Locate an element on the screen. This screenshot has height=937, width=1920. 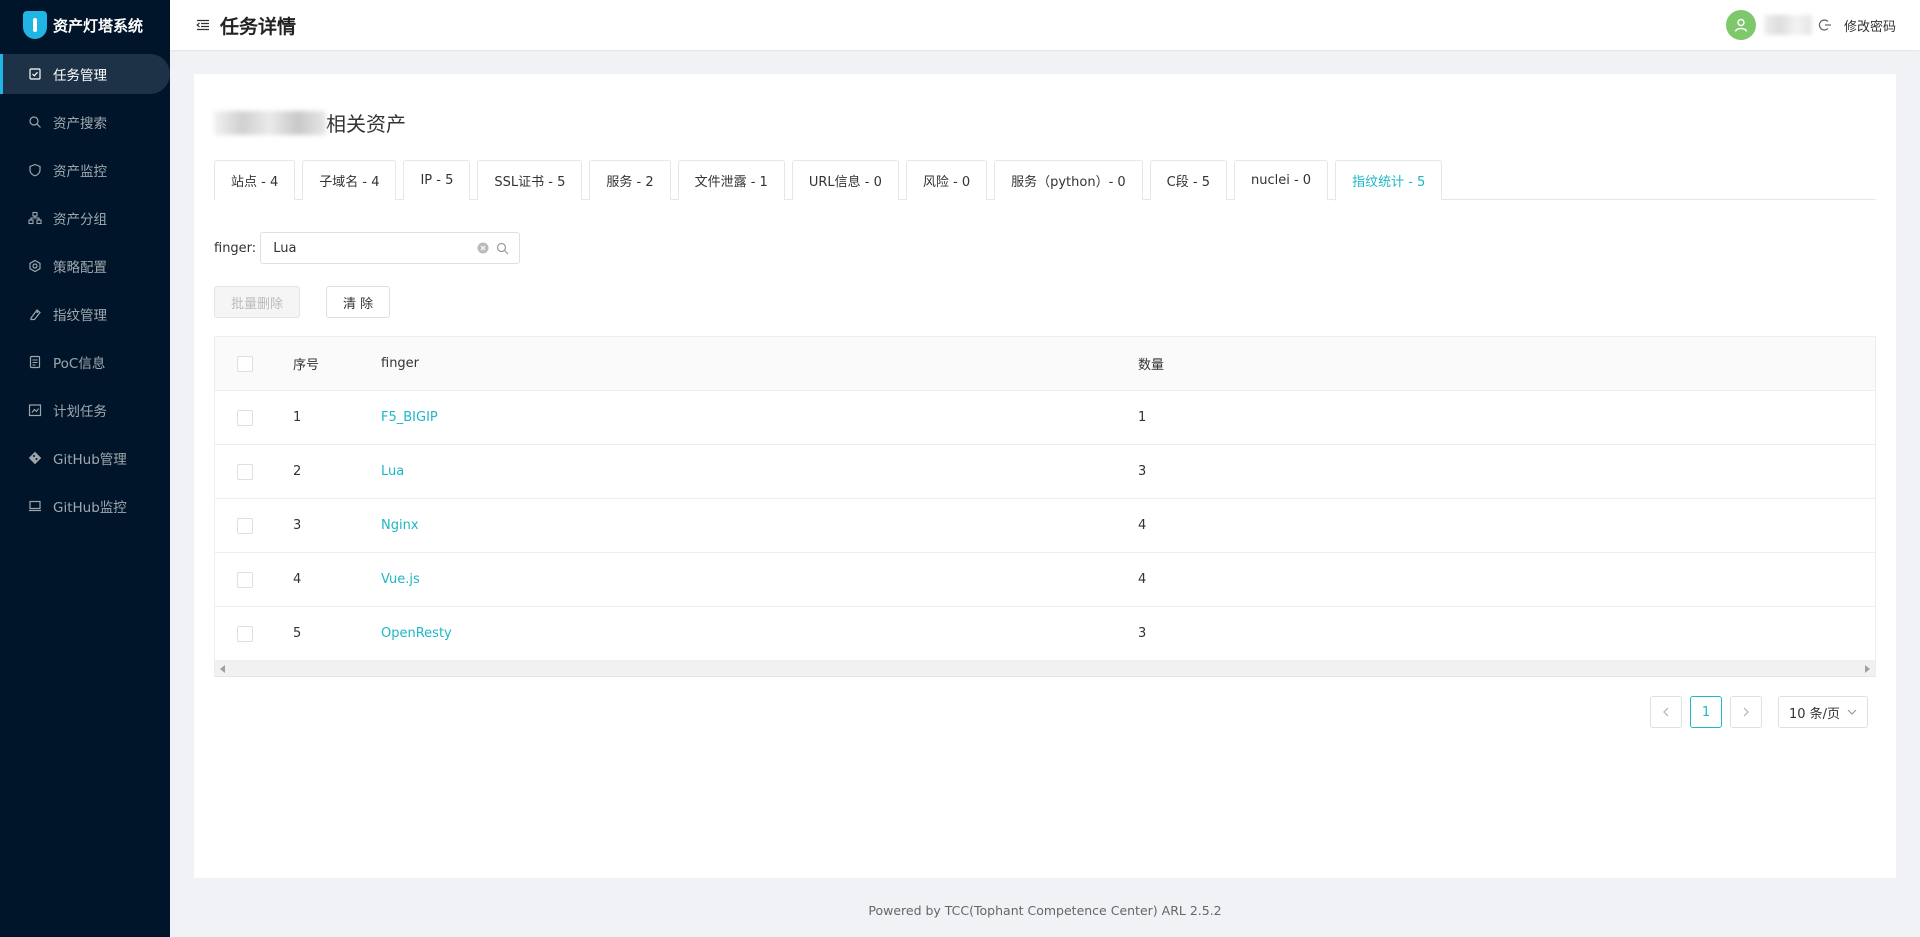
next-page-button is located at coordinates (1746, 712).